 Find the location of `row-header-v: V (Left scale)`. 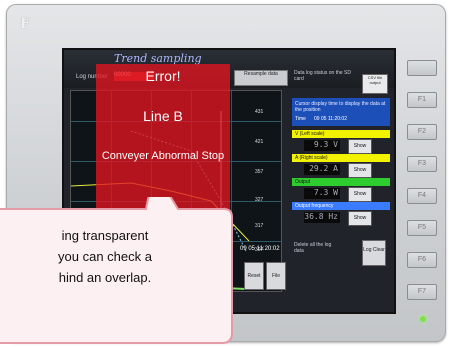

row-header-v: V (Left scale) is located at coordinates (341, 134).